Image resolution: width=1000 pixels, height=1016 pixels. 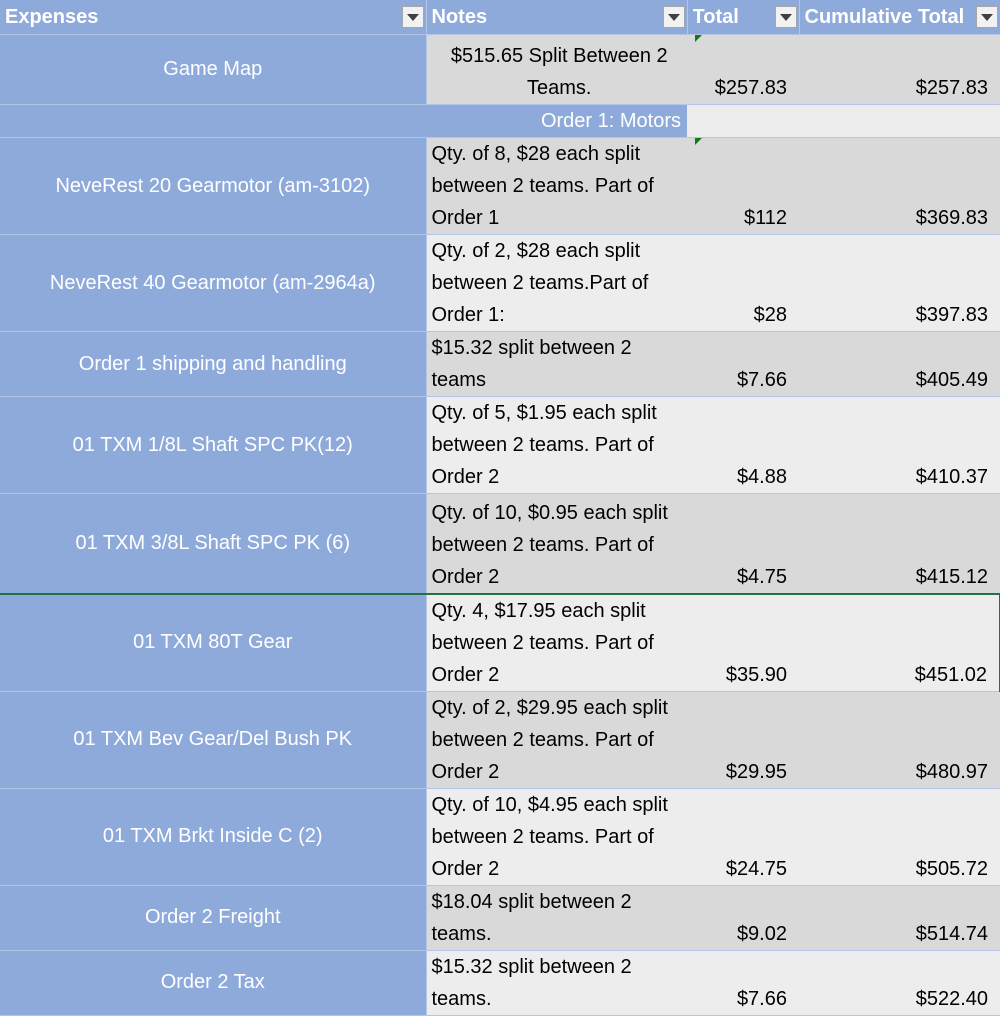 I want to click on section-row: Order 1: Motors, so click(x=500, y=121).